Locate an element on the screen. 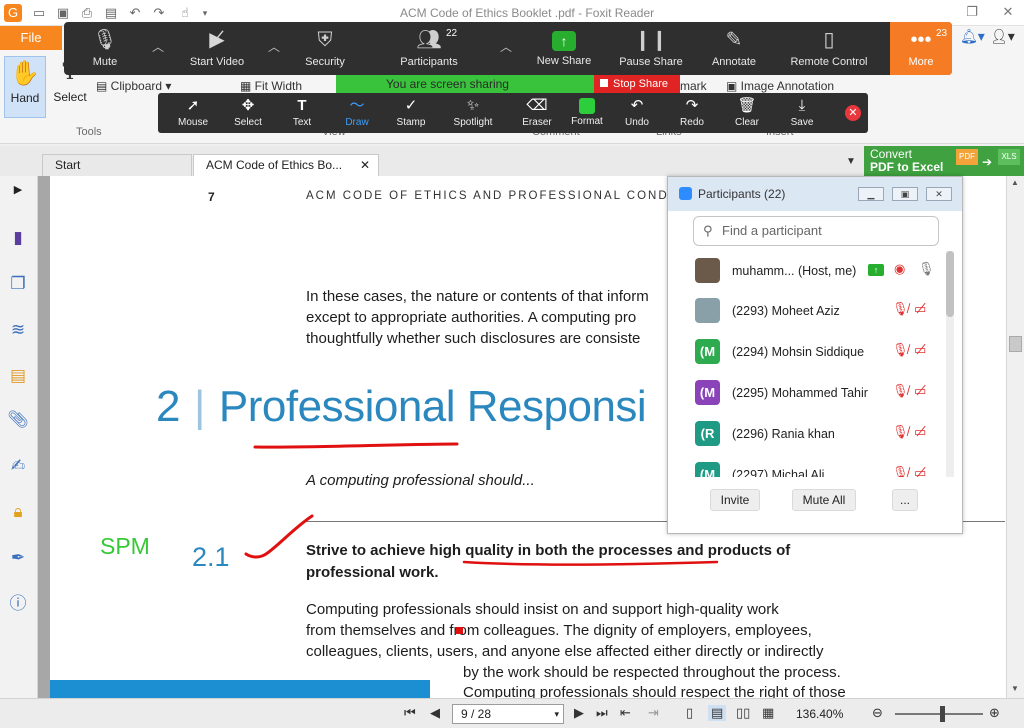  page-number-field: 9 / 28 ▾ is located at coordinates (508, 714).